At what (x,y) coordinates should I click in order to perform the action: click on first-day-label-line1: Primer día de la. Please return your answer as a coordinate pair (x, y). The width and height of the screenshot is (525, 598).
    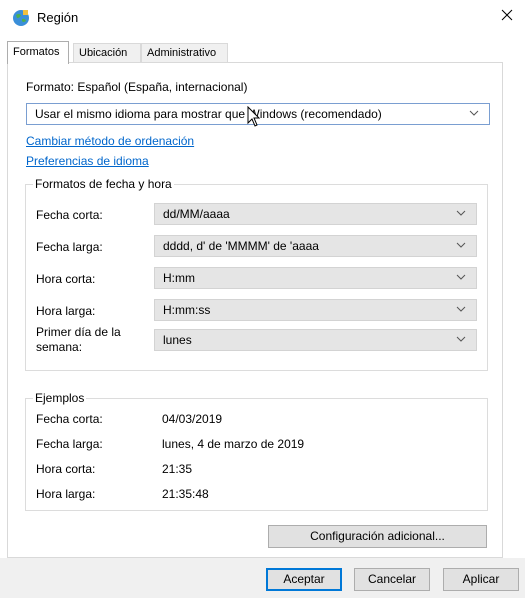
    Looking at the image, I should click on (78, 332).